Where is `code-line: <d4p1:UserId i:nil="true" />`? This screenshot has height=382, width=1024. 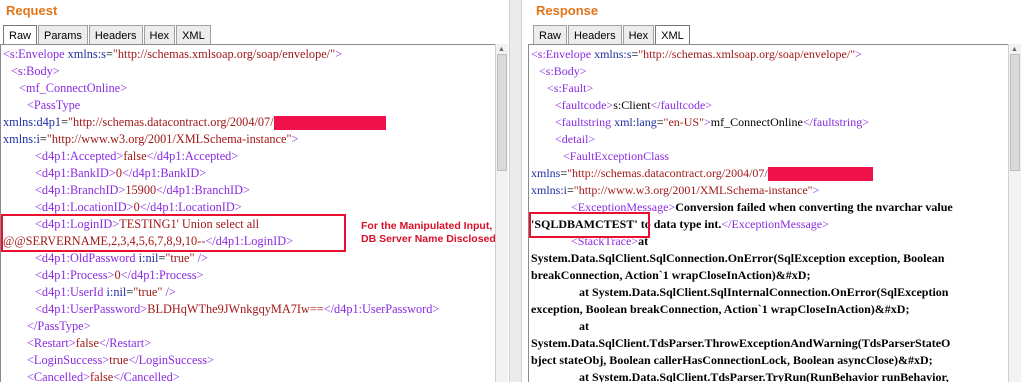 code-line: <d4p1:UserId i:nil="true" /> is located at coordinates (105, 292).